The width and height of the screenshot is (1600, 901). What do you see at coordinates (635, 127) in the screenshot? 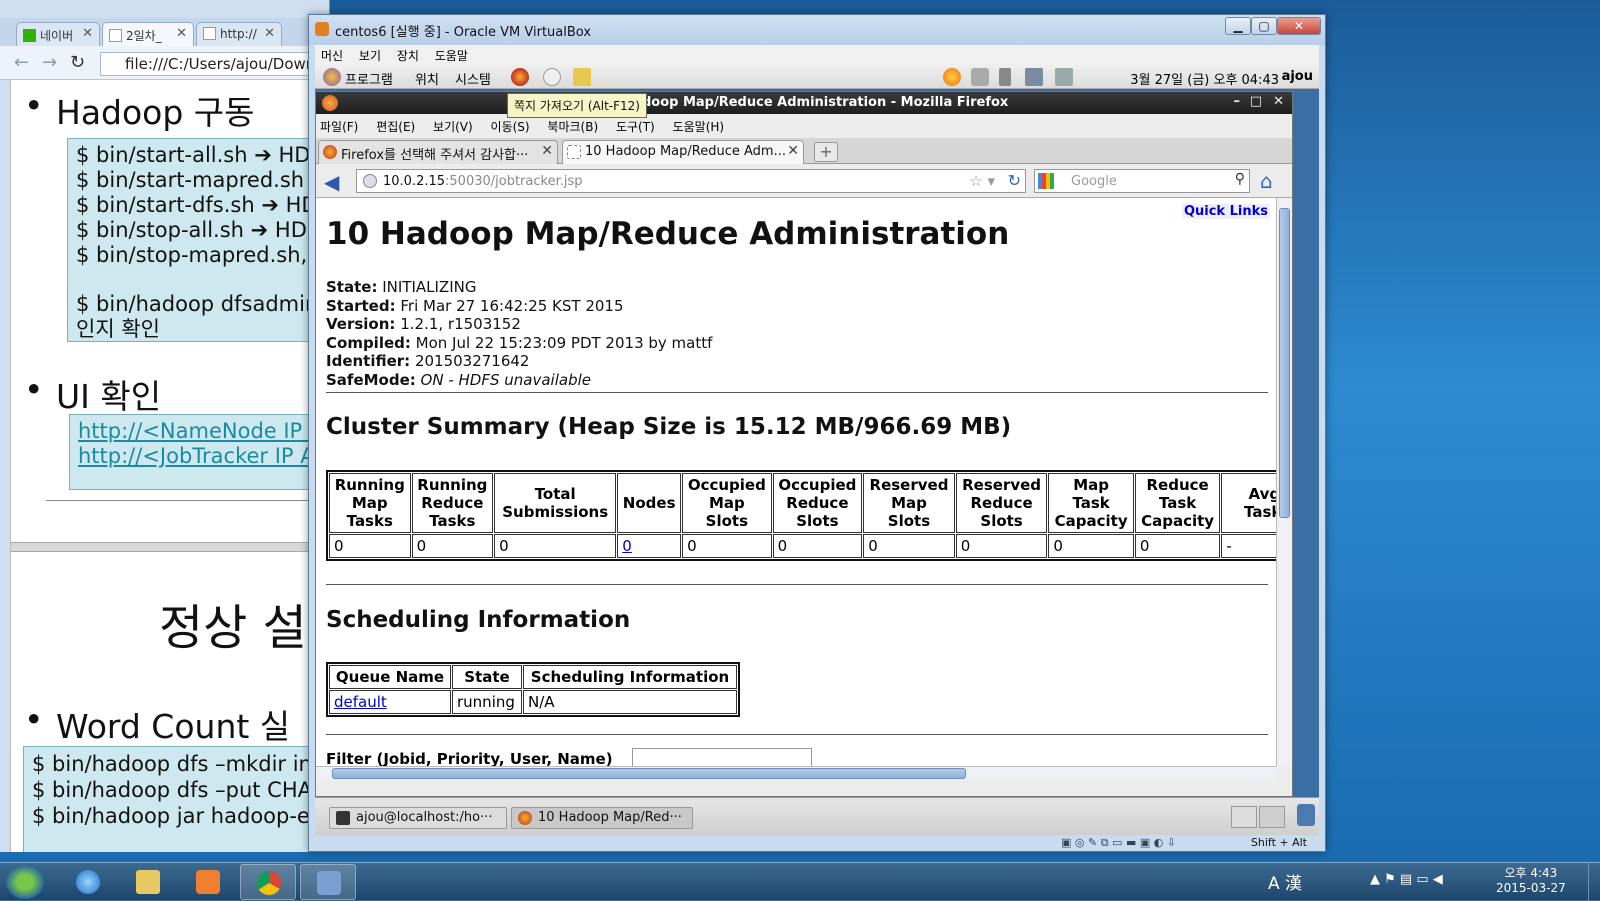
I see `menu-tools: 도구(T)` at bounding box center [635, 127].